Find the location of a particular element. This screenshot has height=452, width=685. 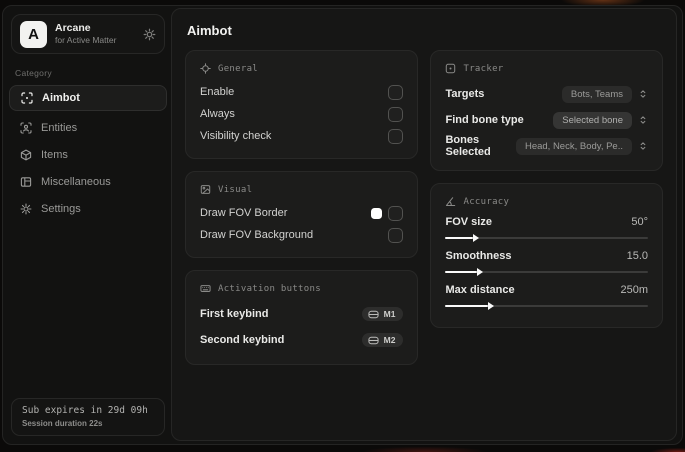

image-icon is located at coordinates (205, 189).